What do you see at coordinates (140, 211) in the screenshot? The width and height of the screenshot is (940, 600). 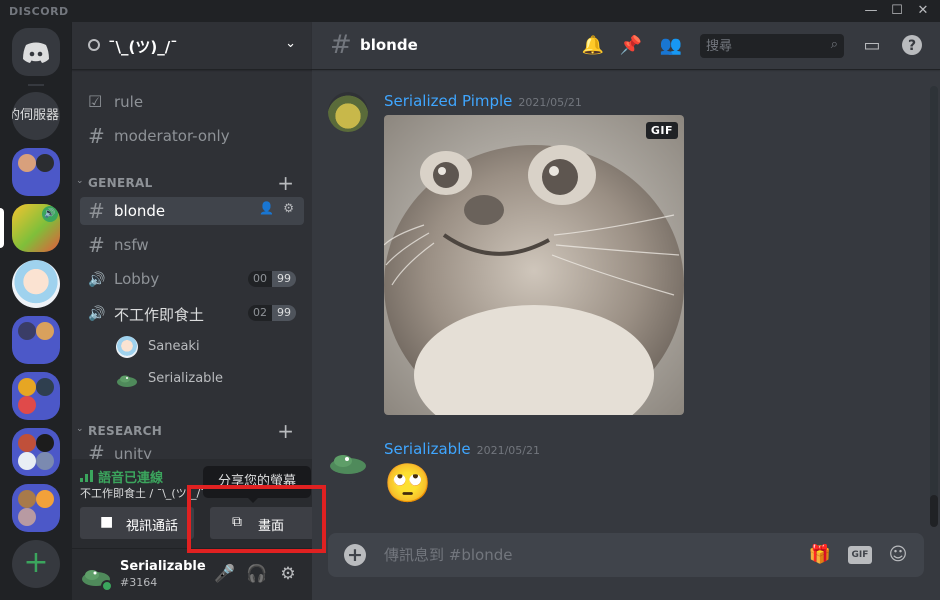 I see `channel-label: blonde` at bounding box center [140, 211].